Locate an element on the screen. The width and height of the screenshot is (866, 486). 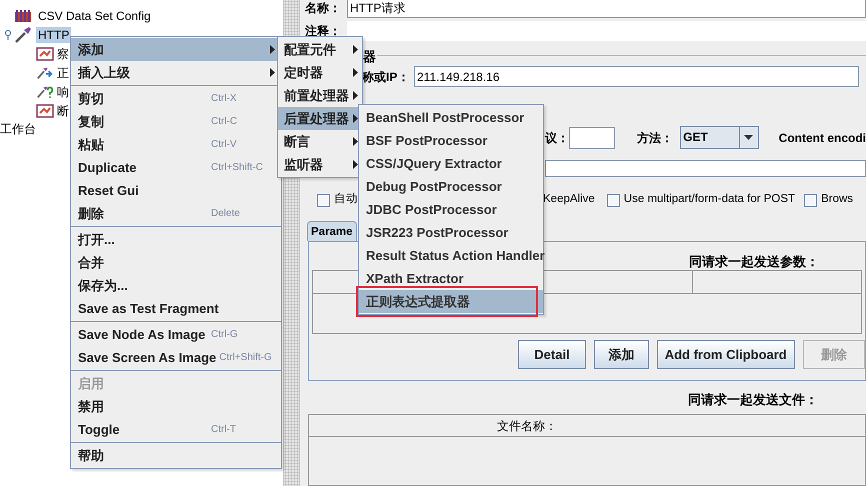
menu-item: 断言 is located at coordinates (320, 141).